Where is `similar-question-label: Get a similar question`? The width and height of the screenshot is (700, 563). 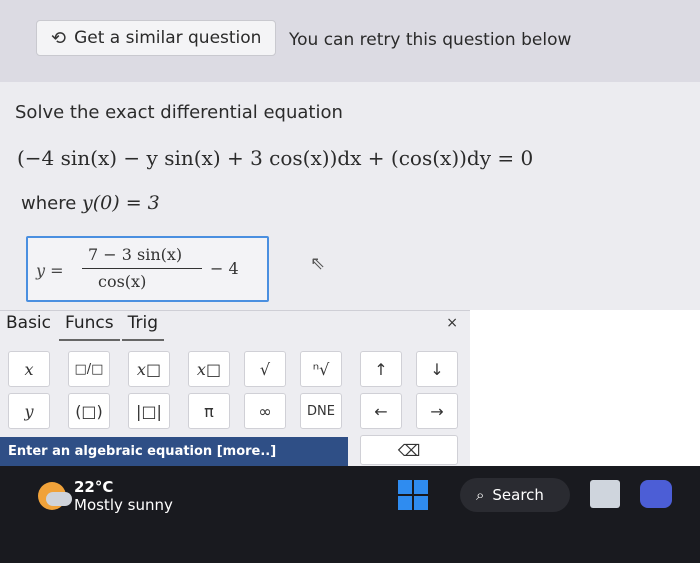
similar-question-label: Get a similar question is located at coordinates (168, 38).